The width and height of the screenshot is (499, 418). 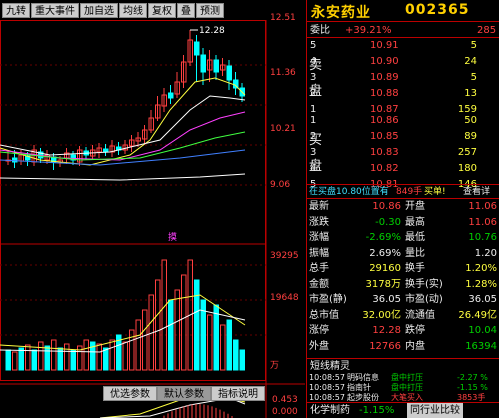 What do you see at coordinates (130, 393) in the screenshot?
I see `tab-optimal-params: 优选参数` at bounding box center [130, 393].